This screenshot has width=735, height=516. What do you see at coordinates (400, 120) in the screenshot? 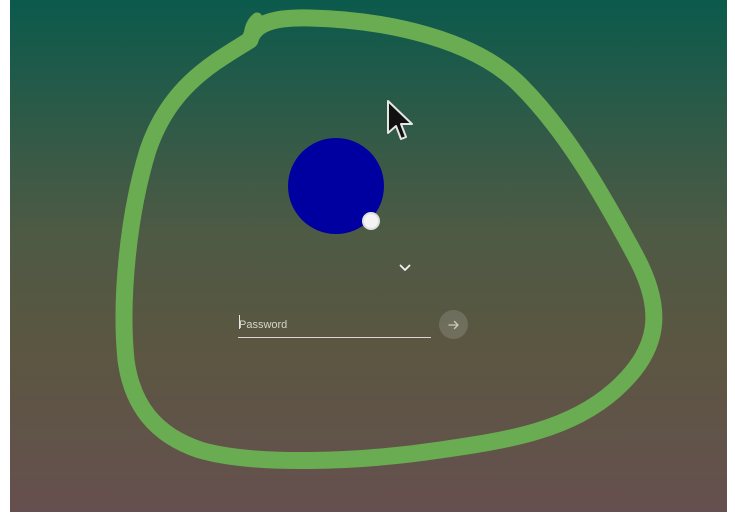
I see `mouse-pointer-icon` at bounding box center [400, 120].